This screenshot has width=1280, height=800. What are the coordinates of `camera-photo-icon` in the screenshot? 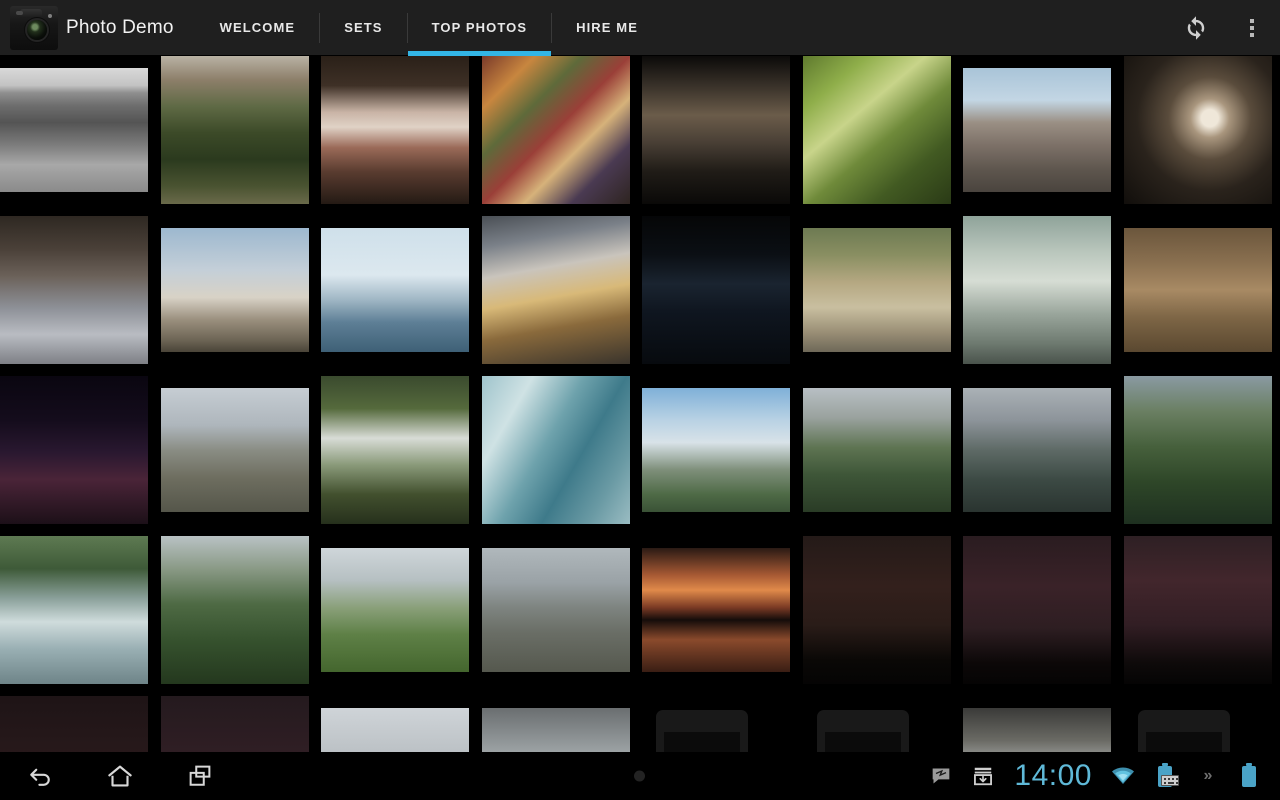 It's located at (34, 27).